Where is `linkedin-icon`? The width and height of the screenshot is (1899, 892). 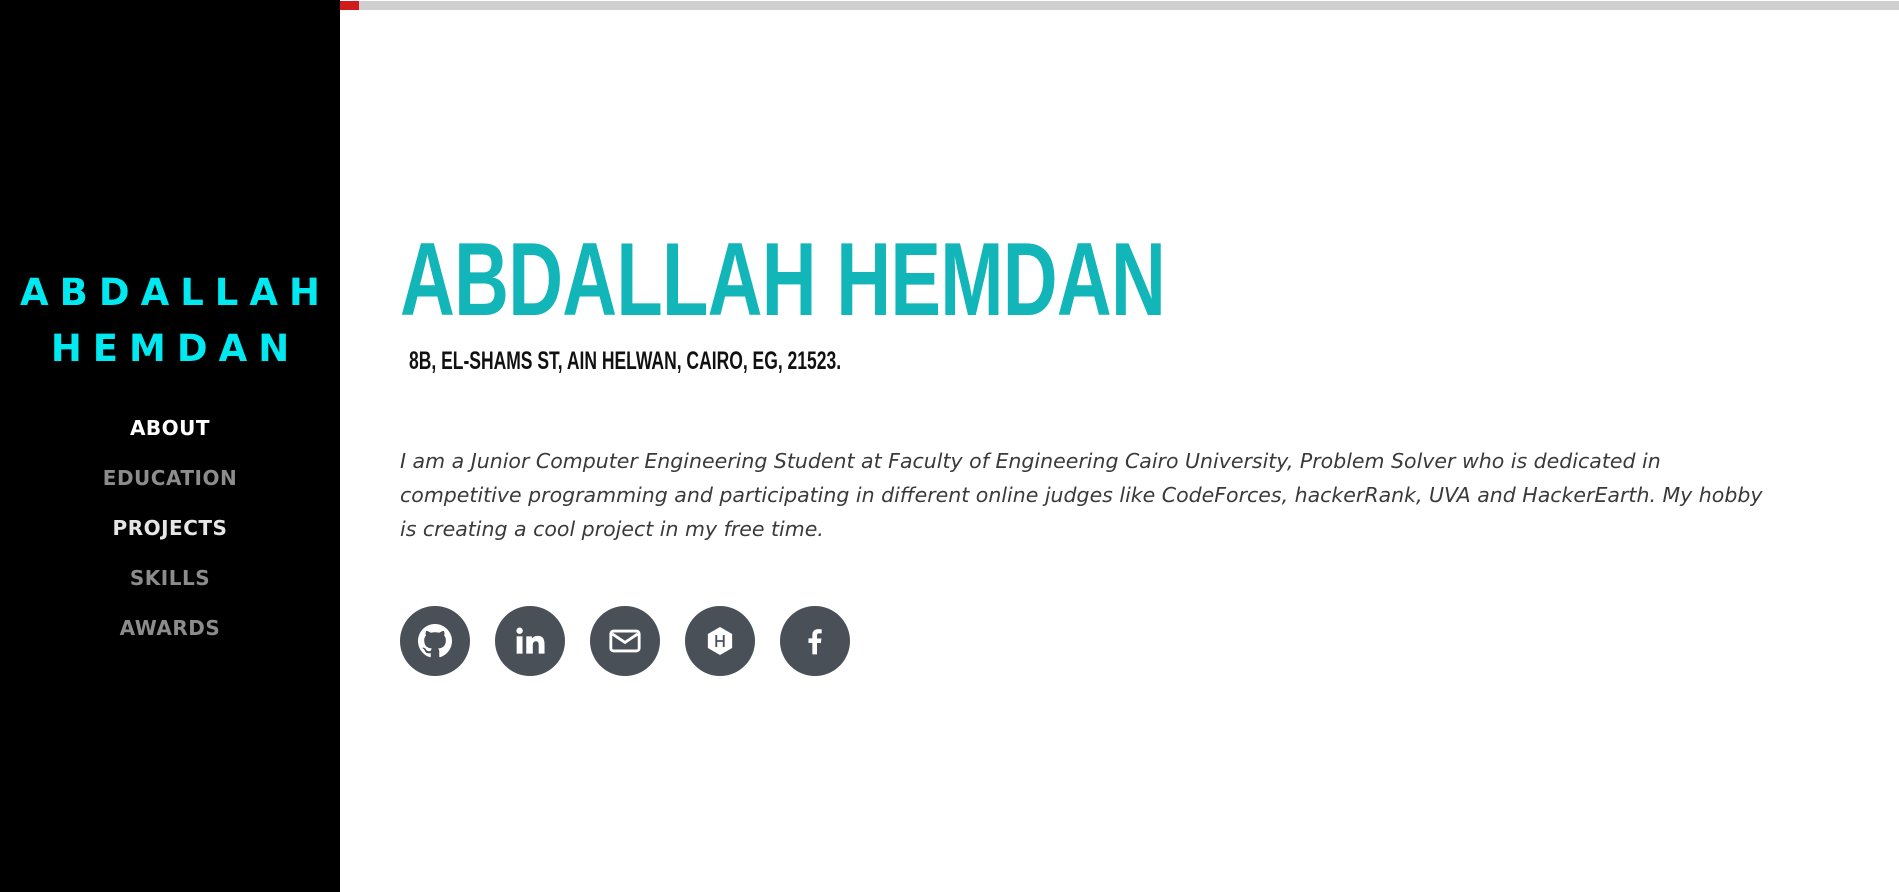
linkedin-icon is located at coordinates (530, 640).